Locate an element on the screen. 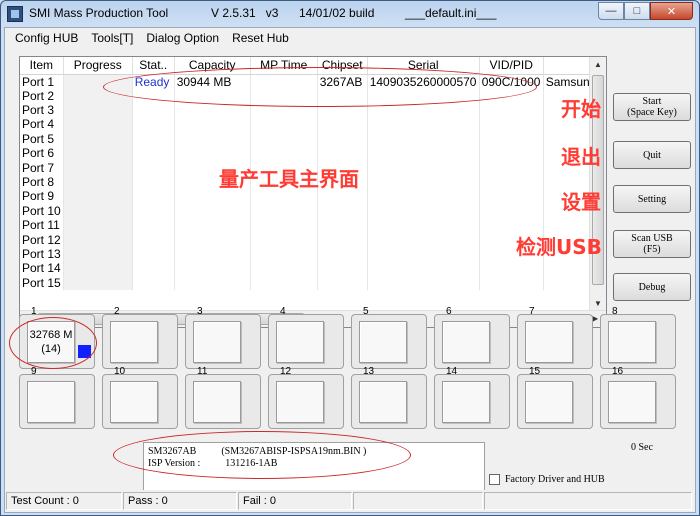 This screenshot has height=516, width=700. scan-hotkey: (F5) is located at coordinates (652, 249).